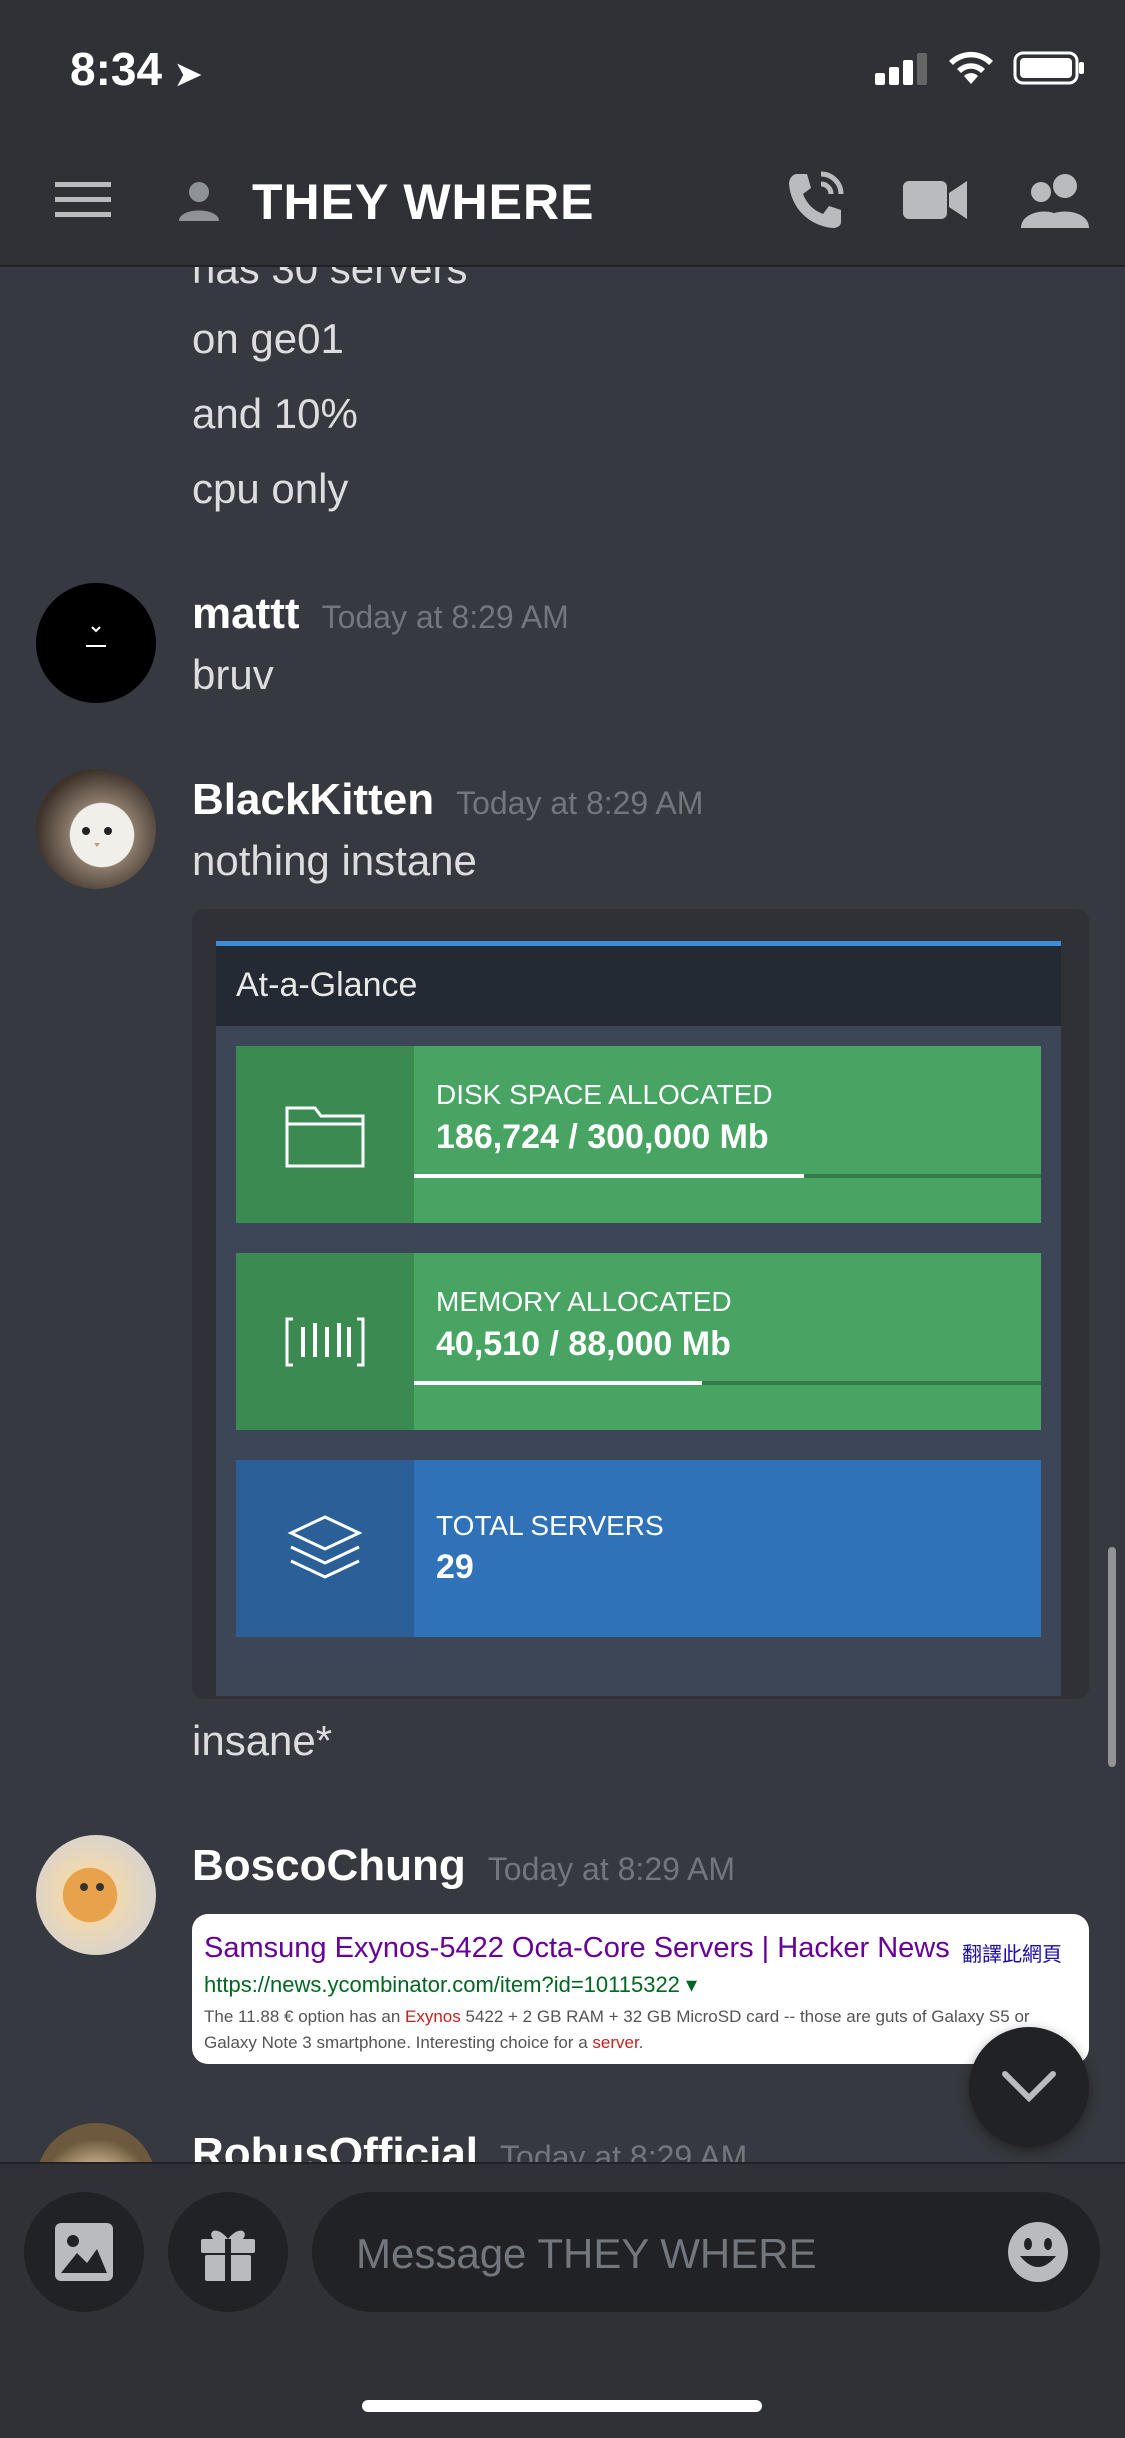  What do you see at coordinates (83, 200) in the screenshot?
I see `hamburger-menu-icon` at bounding box center [83, 200].